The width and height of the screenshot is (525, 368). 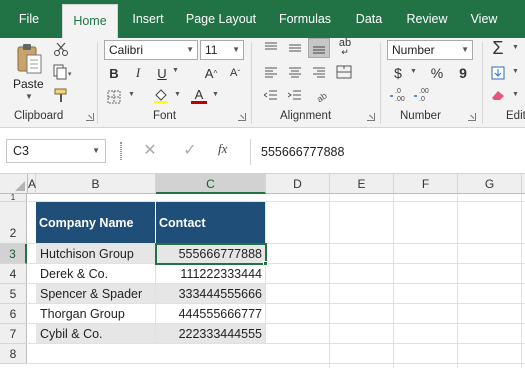 I want to click on enter-icon: ✓, so click(x=190, y=150).